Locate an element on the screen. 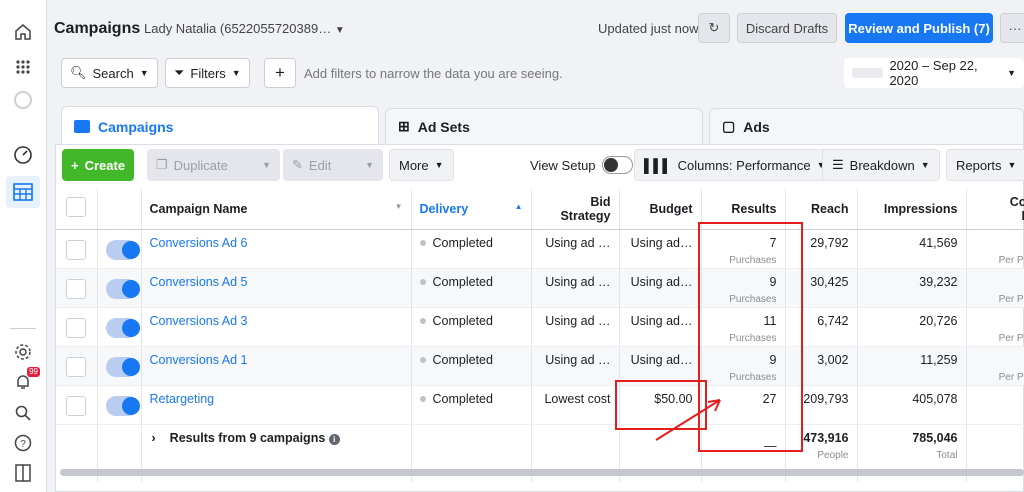  notifications-bell-icon: 99 is located at coordinates (25, 381).